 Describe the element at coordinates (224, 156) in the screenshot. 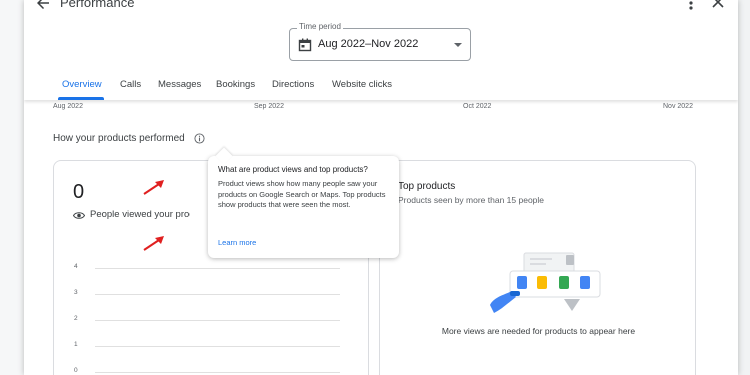

I see `tooltip-pointer` at that location.